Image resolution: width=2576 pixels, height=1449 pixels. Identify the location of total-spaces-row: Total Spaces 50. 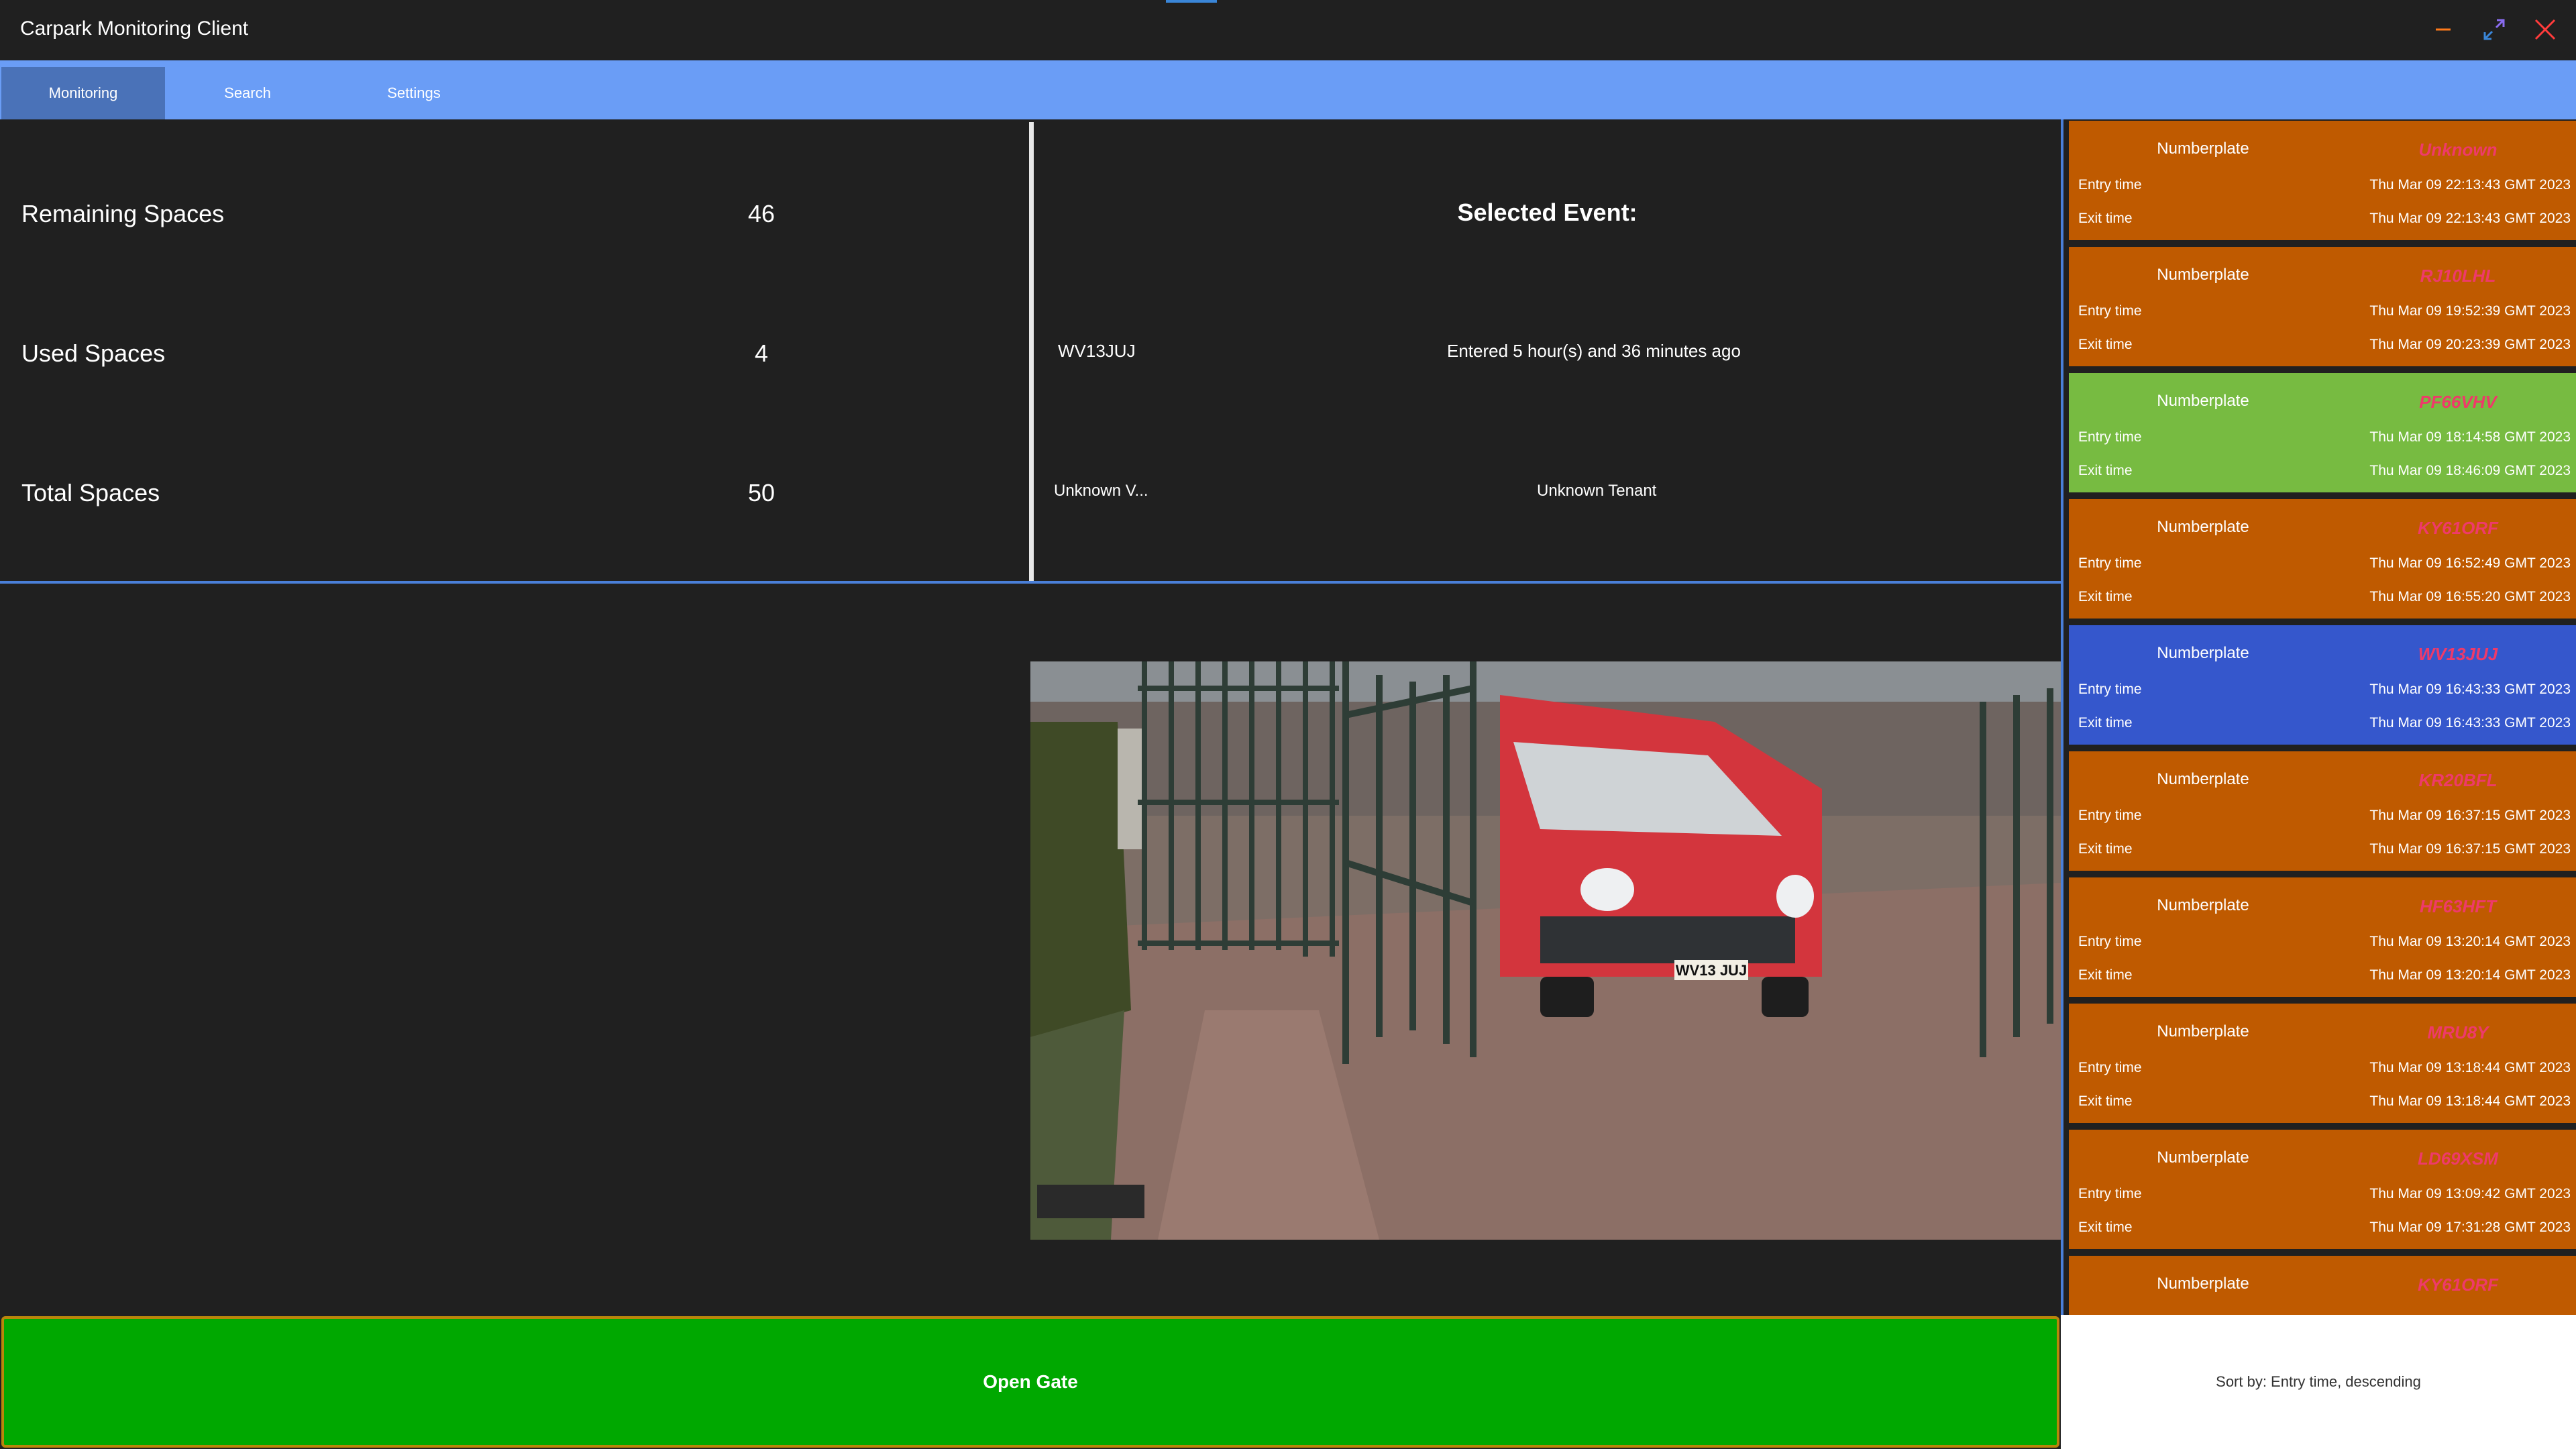
(514, 491).